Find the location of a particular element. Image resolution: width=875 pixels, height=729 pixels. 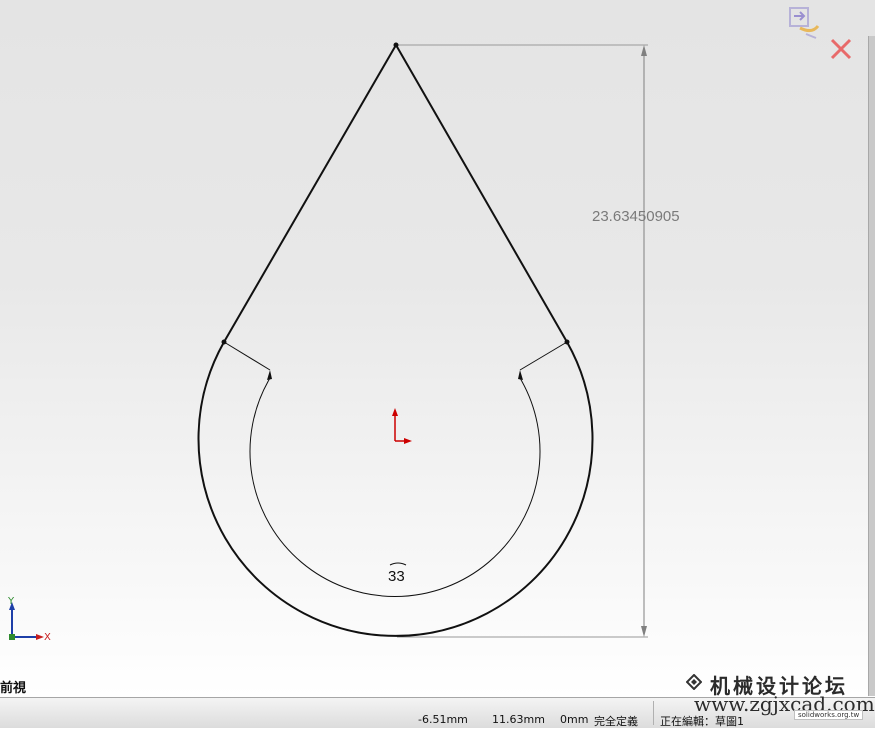

triad-y-label: Y is located at coordinates (11, 601).